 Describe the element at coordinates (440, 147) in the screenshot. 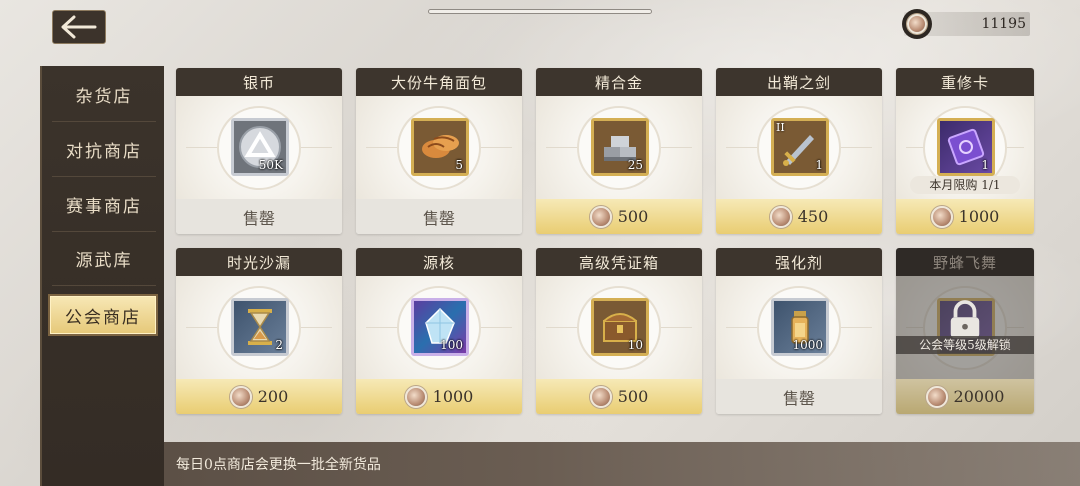

I see `croissant-icon: 5` at that location.